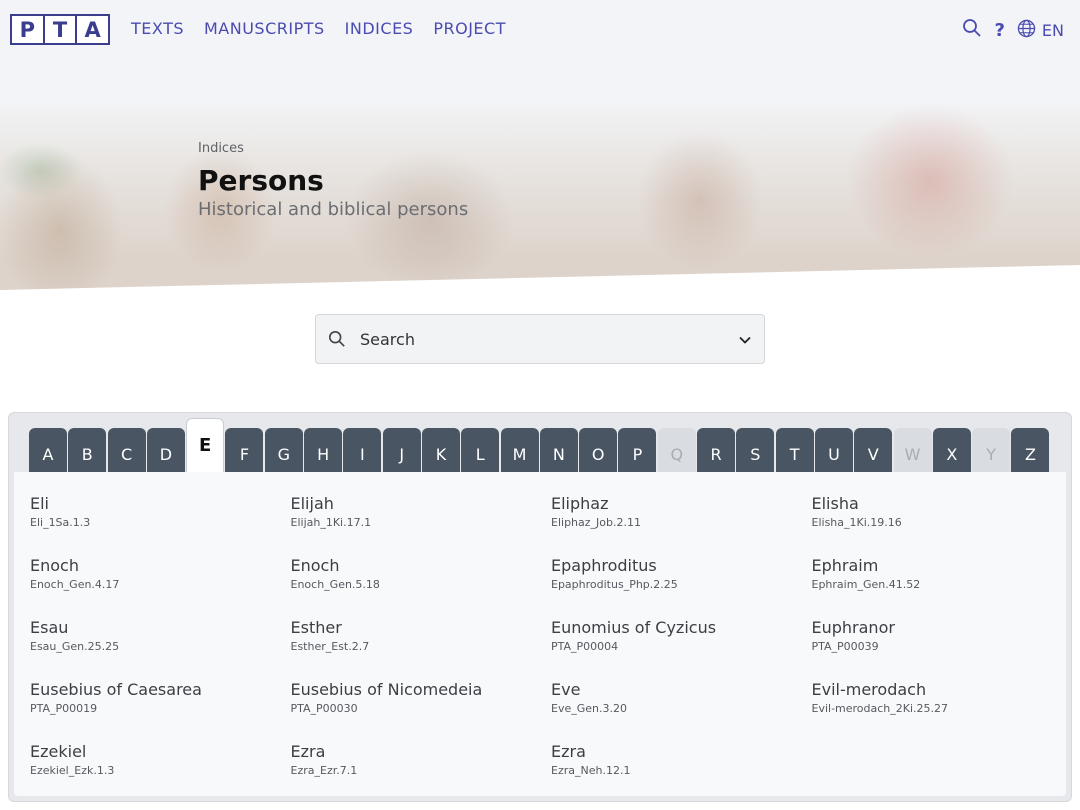  What do you see at coordinates (681, 504) in the screenshot?
I see `person-name: Eliphaz` at bounding box center [681, 504].